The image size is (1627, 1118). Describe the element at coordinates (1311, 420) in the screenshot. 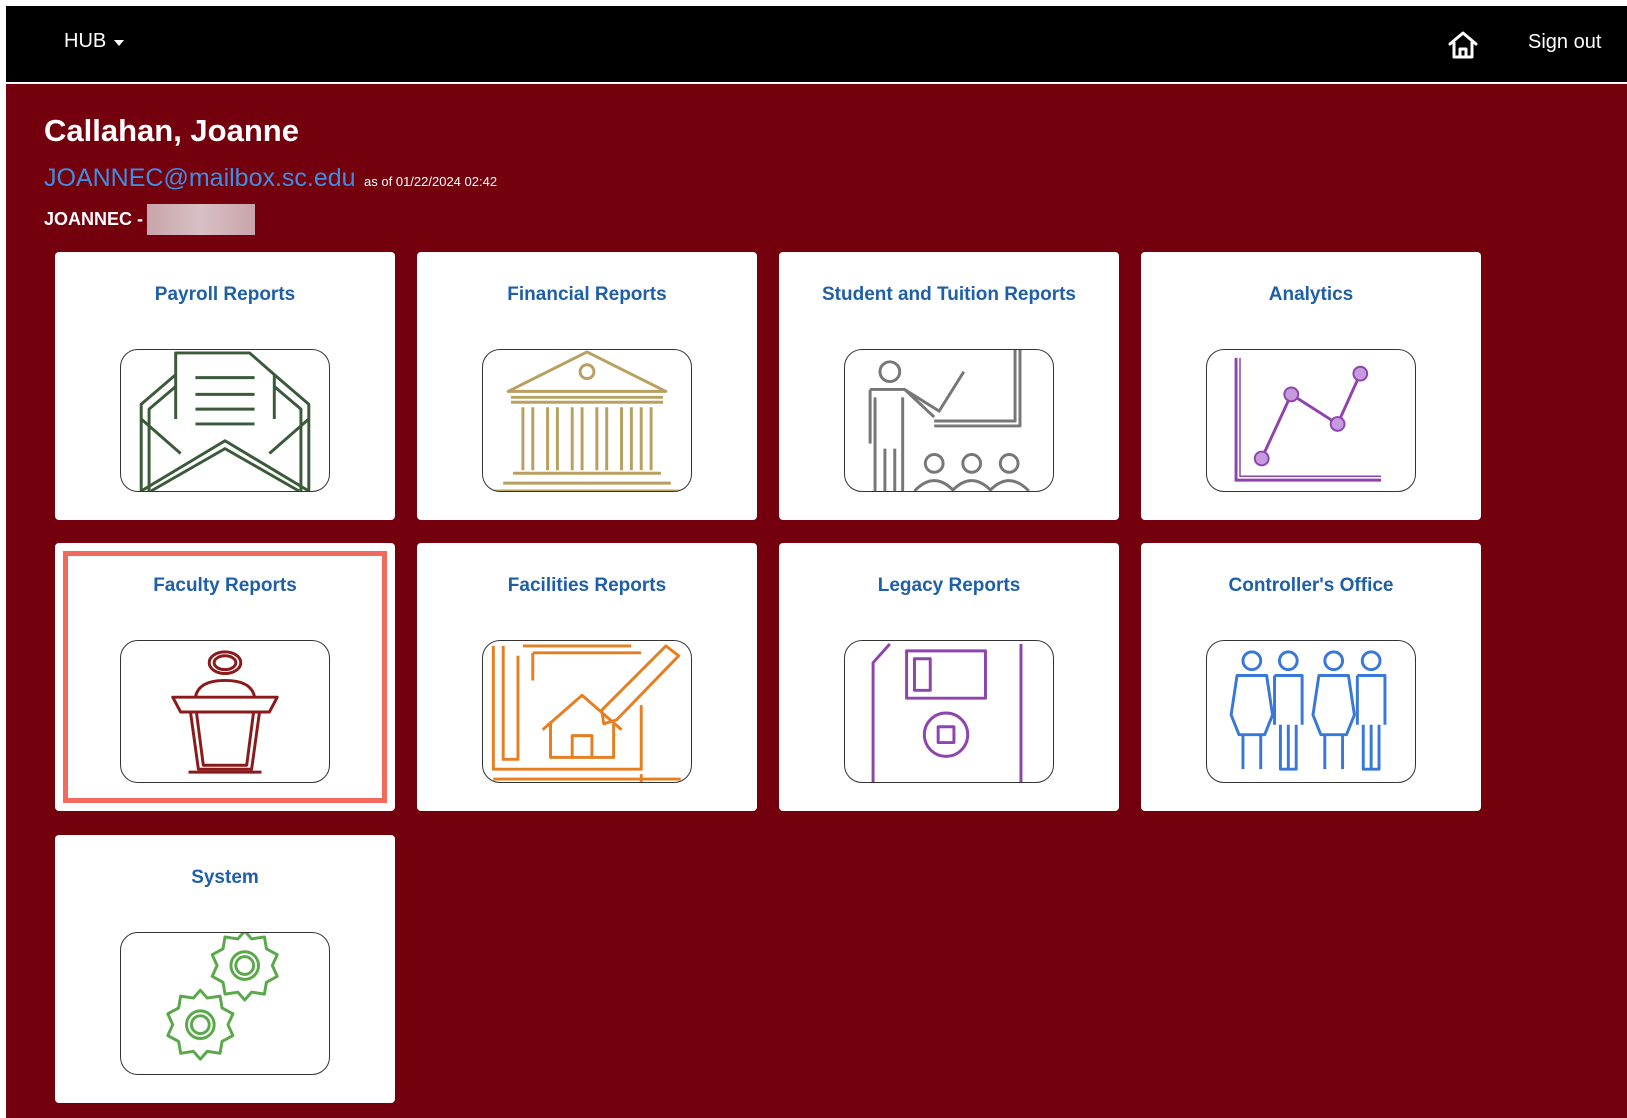

I see `line-chart-icon` at that location.